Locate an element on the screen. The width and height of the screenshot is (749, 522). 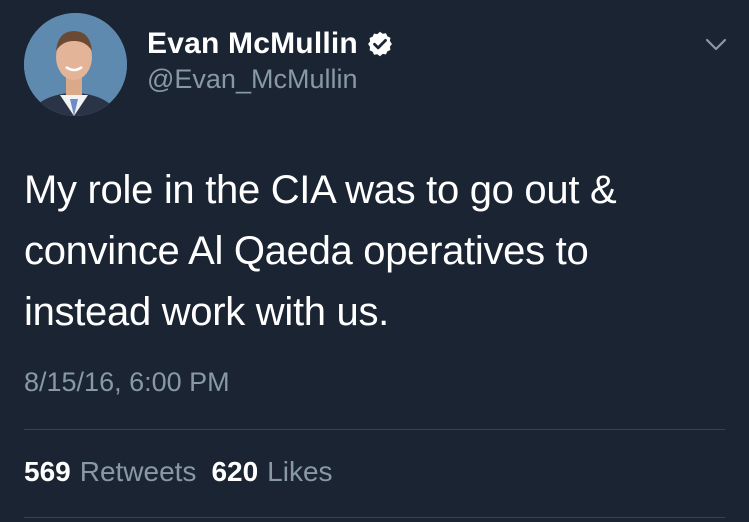
avatar is located at coordinates (75, 64).